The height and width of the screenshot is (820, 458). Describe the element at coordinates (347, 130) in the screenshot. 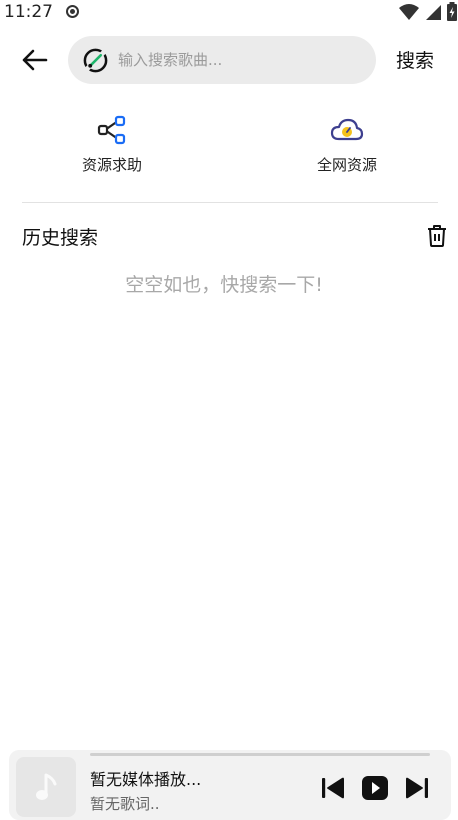

I see `cloud-gauge-icon` at that location.